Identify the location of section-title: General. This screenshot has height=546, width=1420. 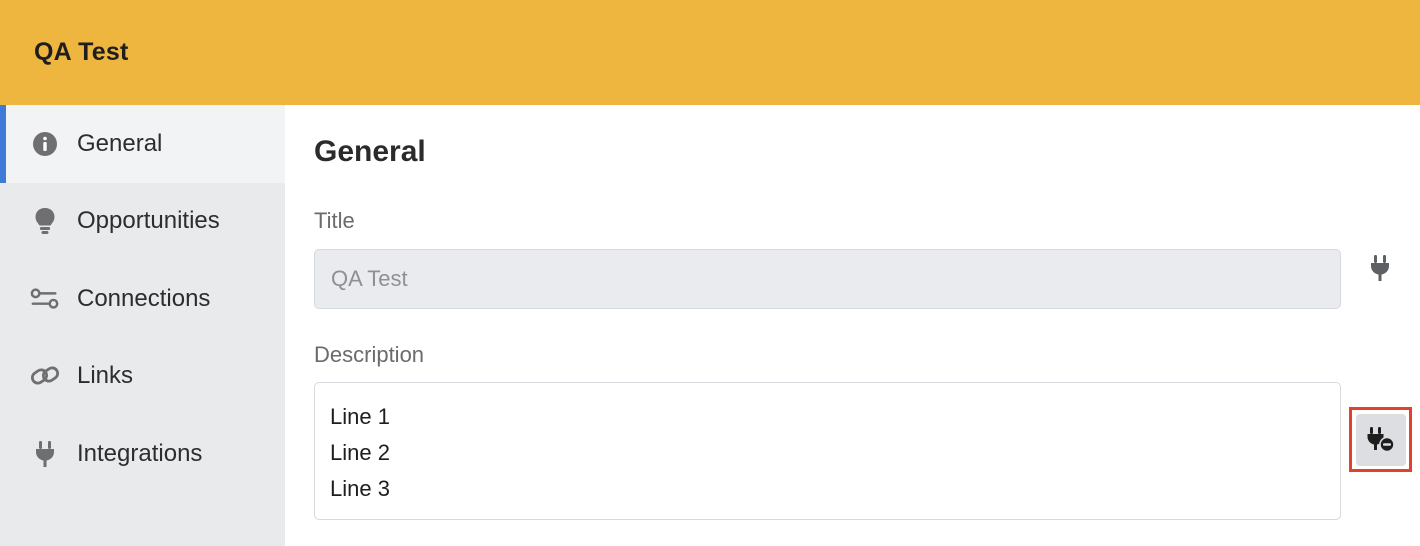
(370, 151).